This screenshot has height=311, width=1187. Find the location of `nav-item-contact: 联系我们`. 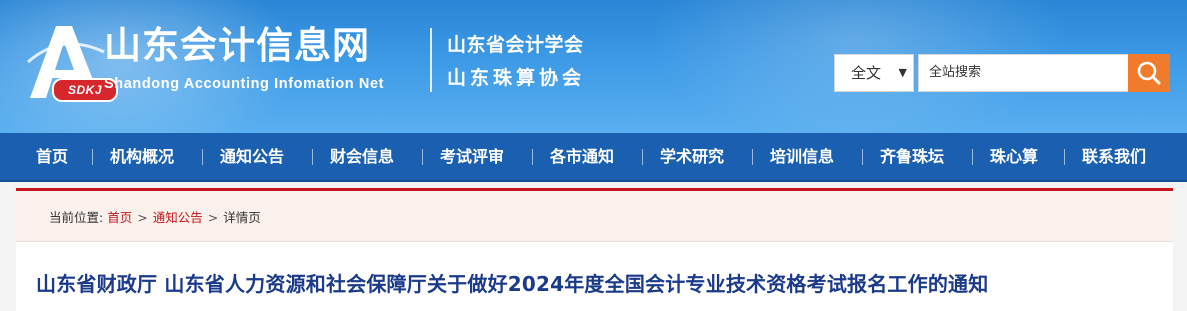

nav-item-contact: 联系我们 is located at coordinates (1114, 156).